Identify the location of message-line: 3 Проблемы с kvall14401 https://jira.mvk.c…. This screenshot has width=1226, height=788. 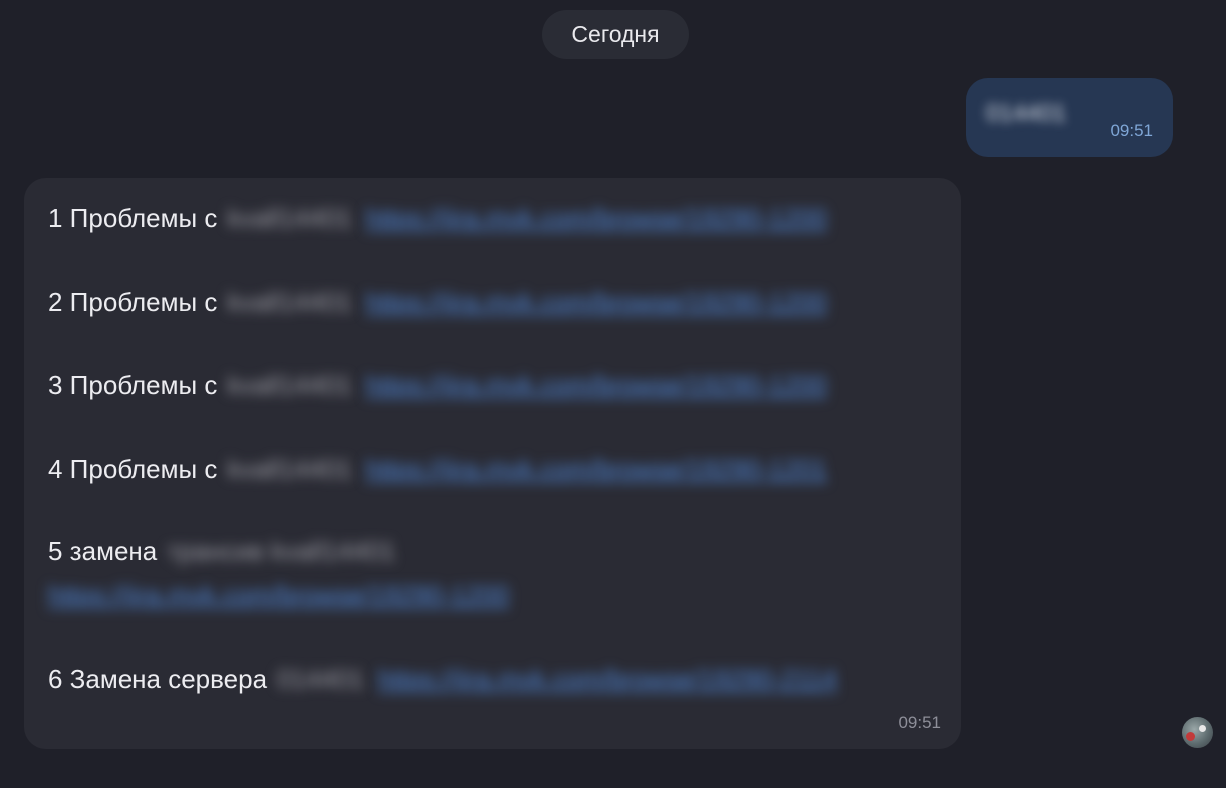
(437, 385).